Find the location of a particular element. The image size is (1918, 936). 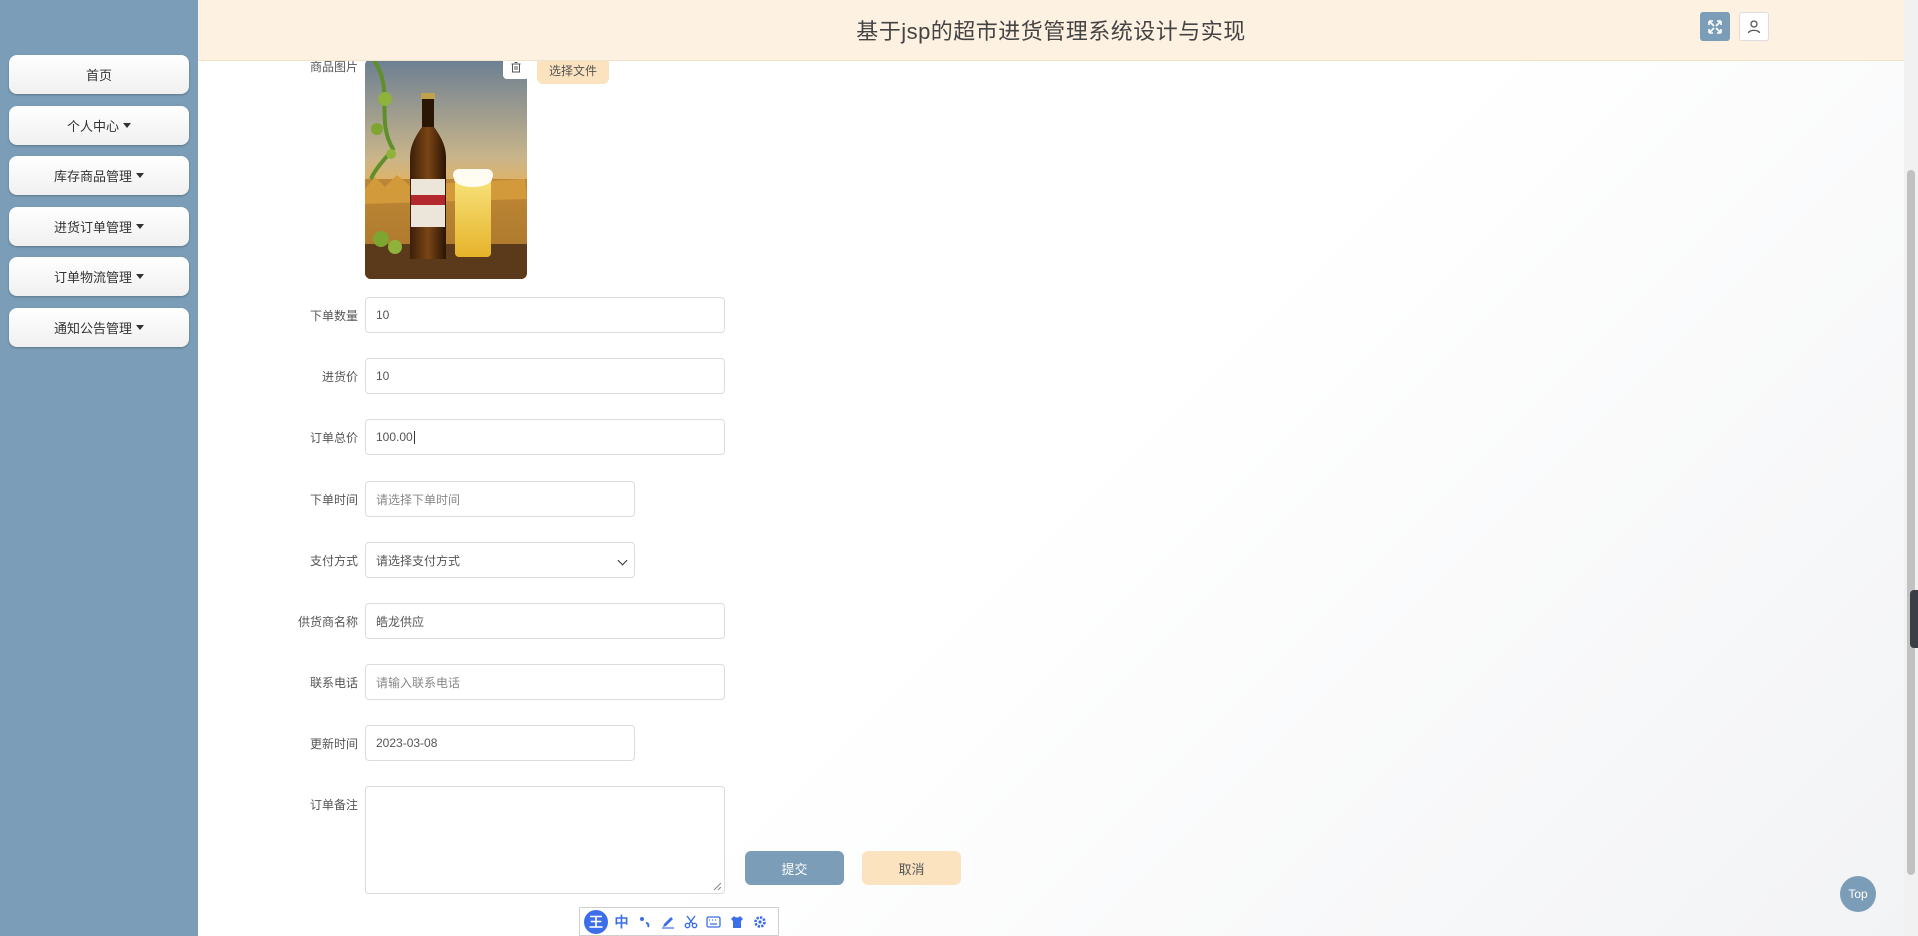

trash-icon is located at coordinates (516, 67).